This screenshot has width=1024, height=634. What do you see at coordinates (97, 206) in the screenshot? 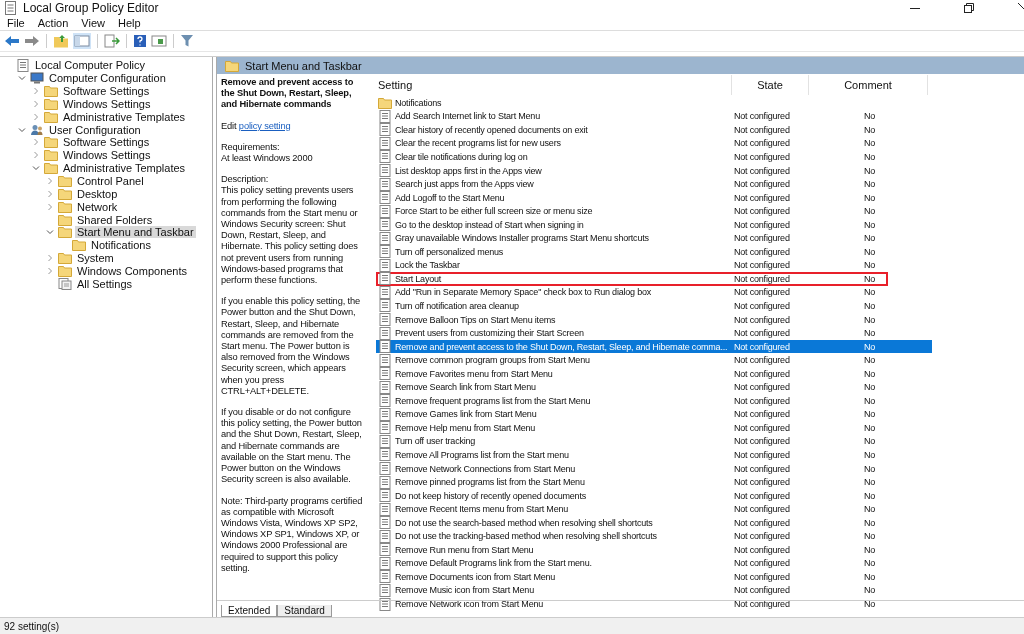
I see `tree-item: Network` at bounding box center [97, 206].